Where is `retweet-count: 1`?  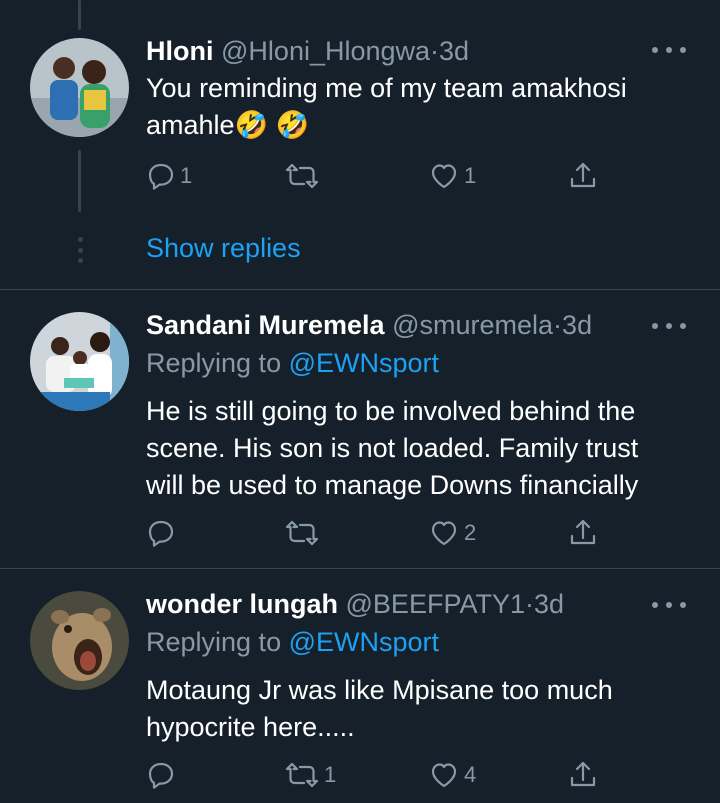
retweet-count: 1 is located at coordinates (330, 774).